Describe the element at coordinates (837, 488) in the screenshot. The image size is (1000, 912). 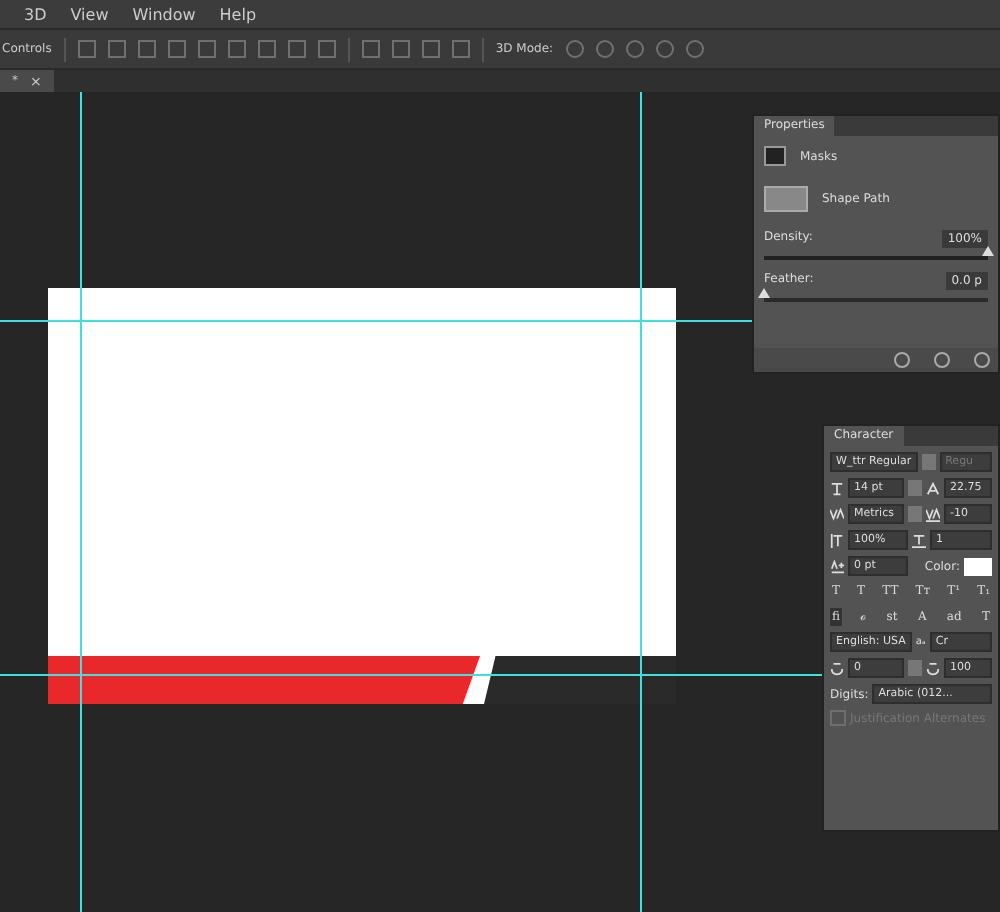
I see `font-size-icon` at that location.